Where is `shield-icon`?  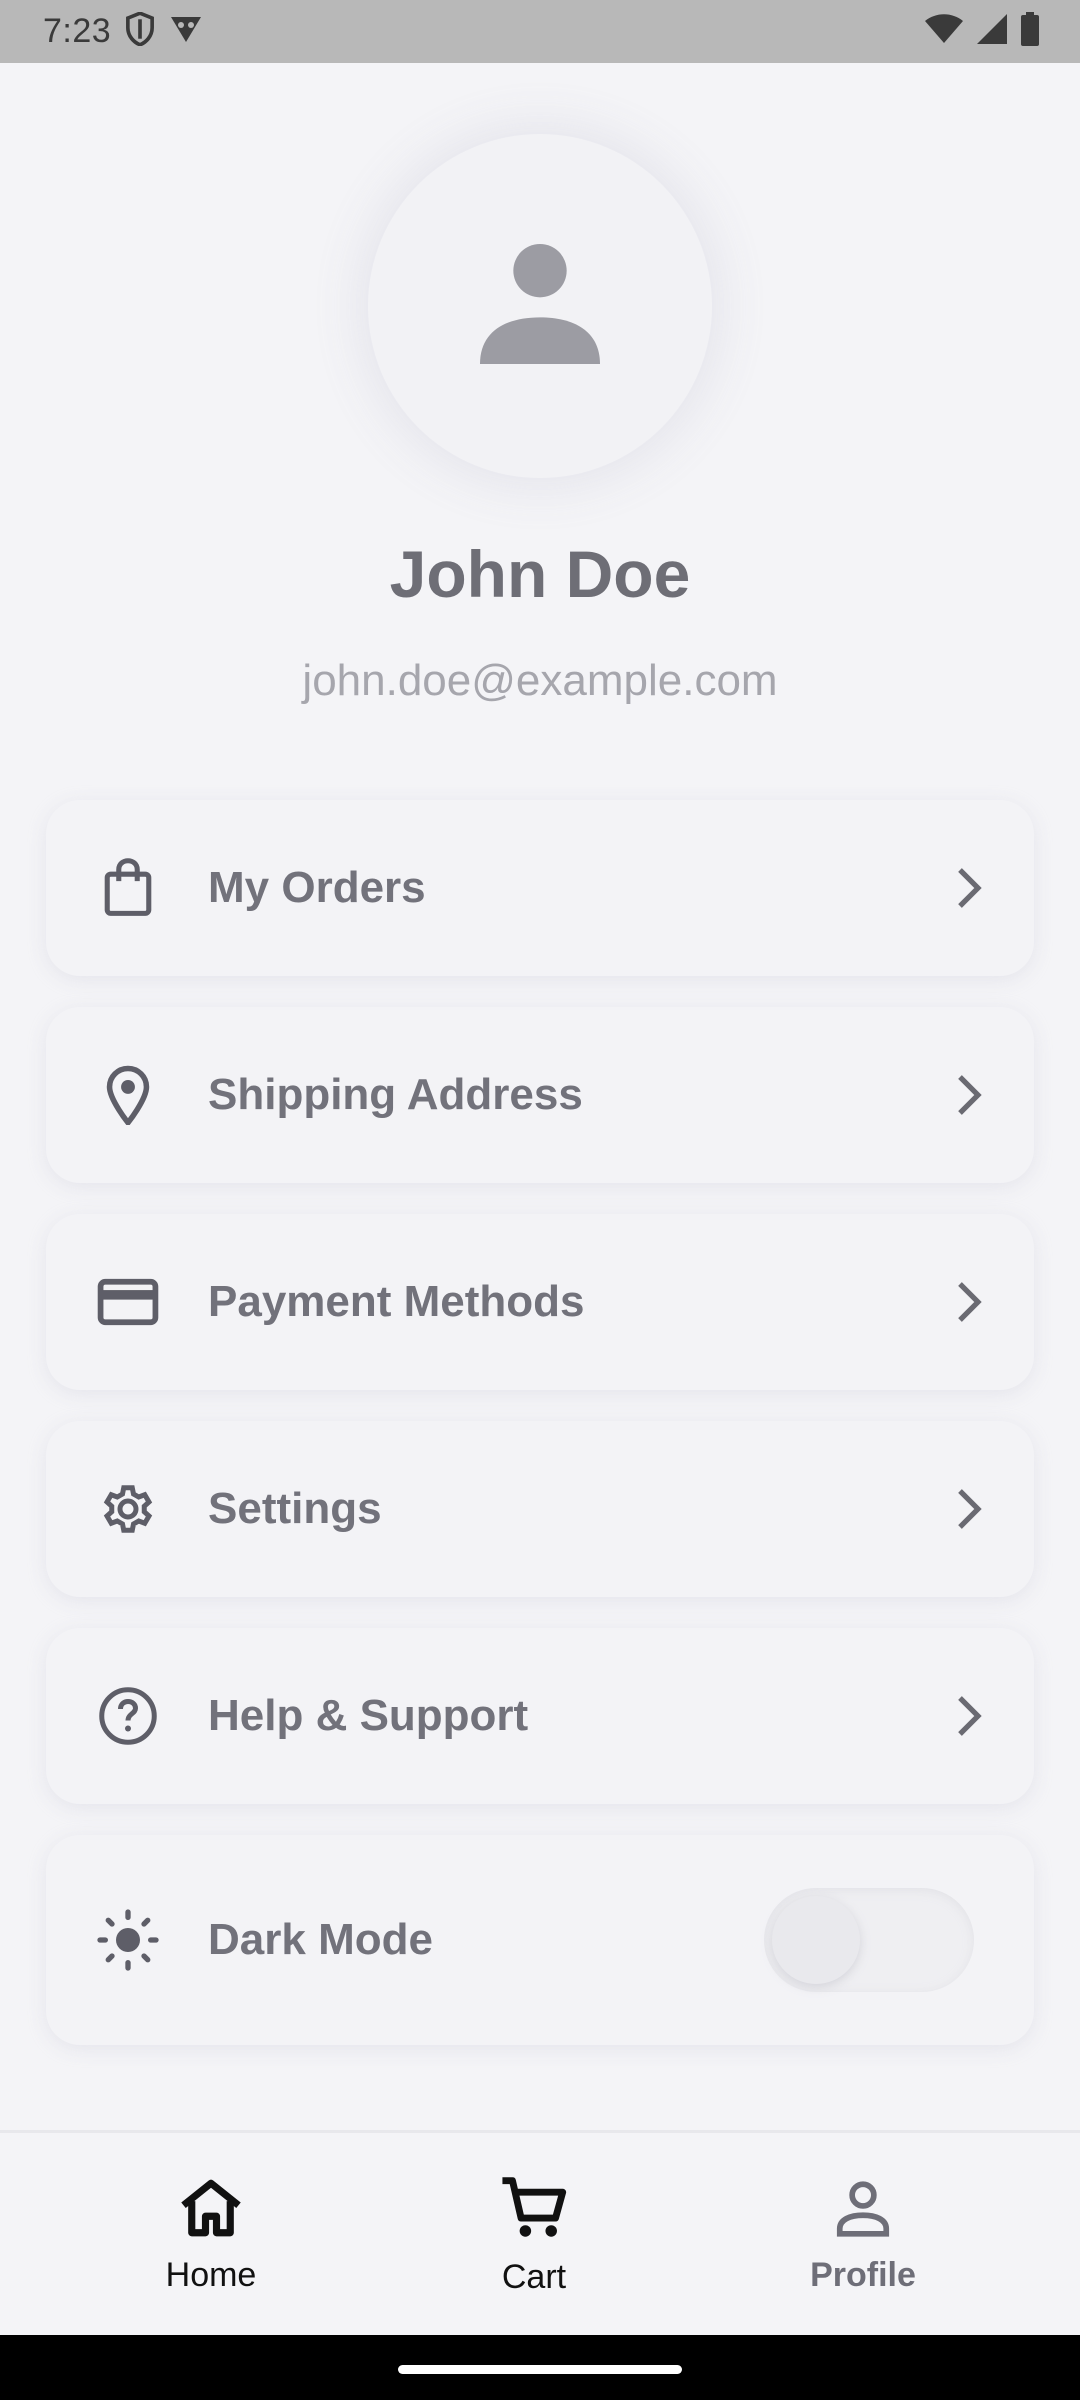
shield-icon is located at coordinates (140, 31).